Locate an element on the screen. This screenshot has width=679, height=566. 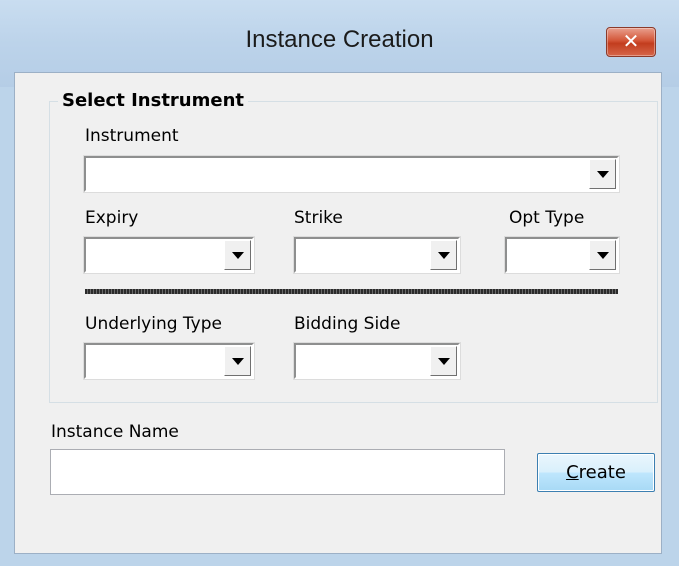
instance-name-label: Instance Name is located at coordinates (115, 432).